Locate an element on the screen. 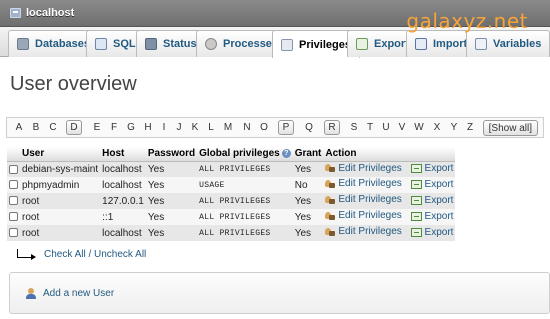  database-icon is located at coordinates (23, 44).